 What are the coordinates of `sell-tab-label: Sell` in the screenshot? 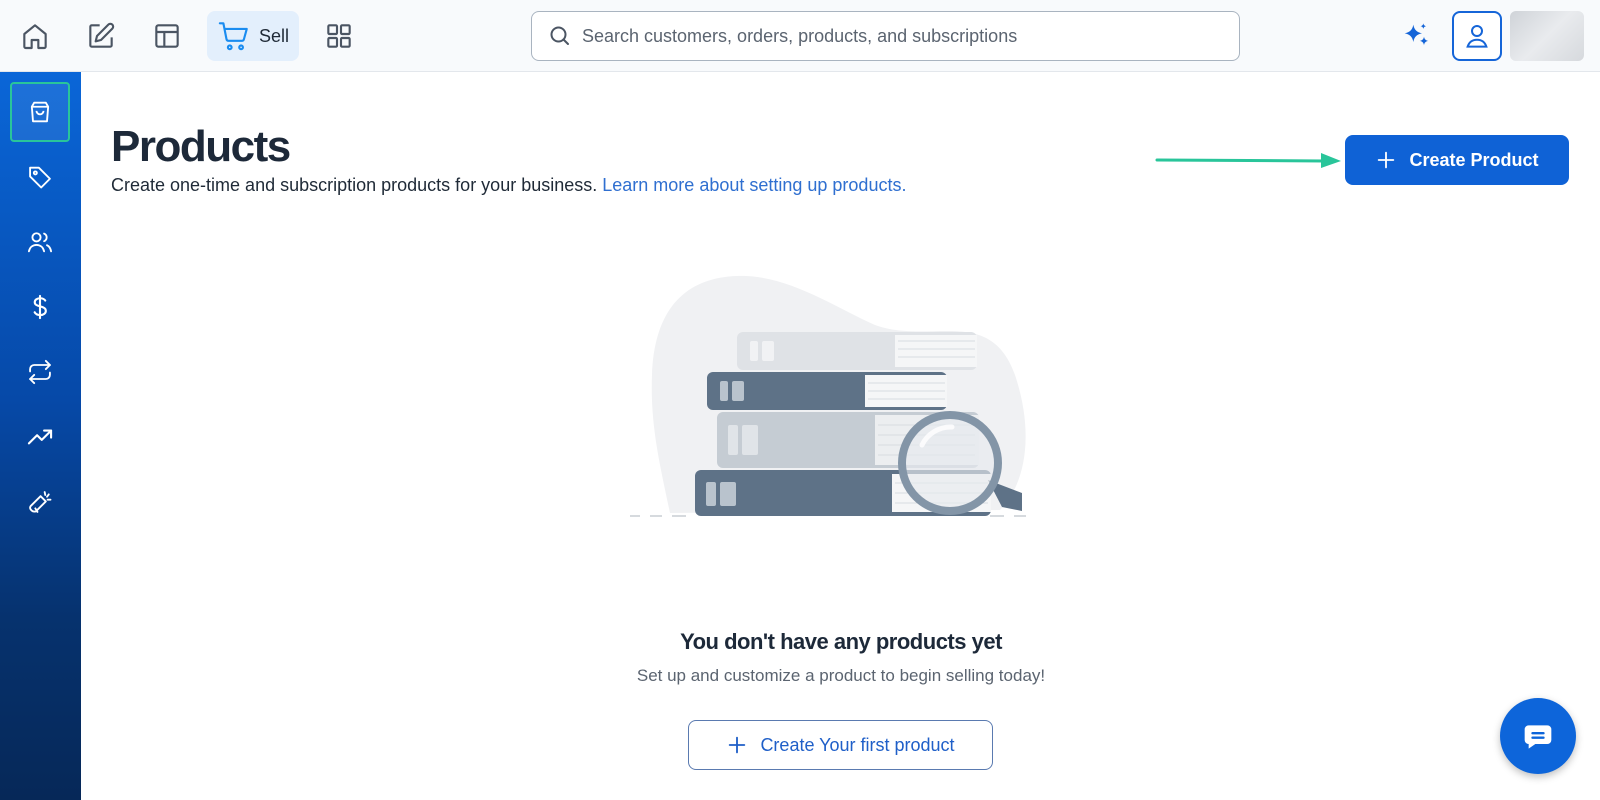 It's located at (274, 35).